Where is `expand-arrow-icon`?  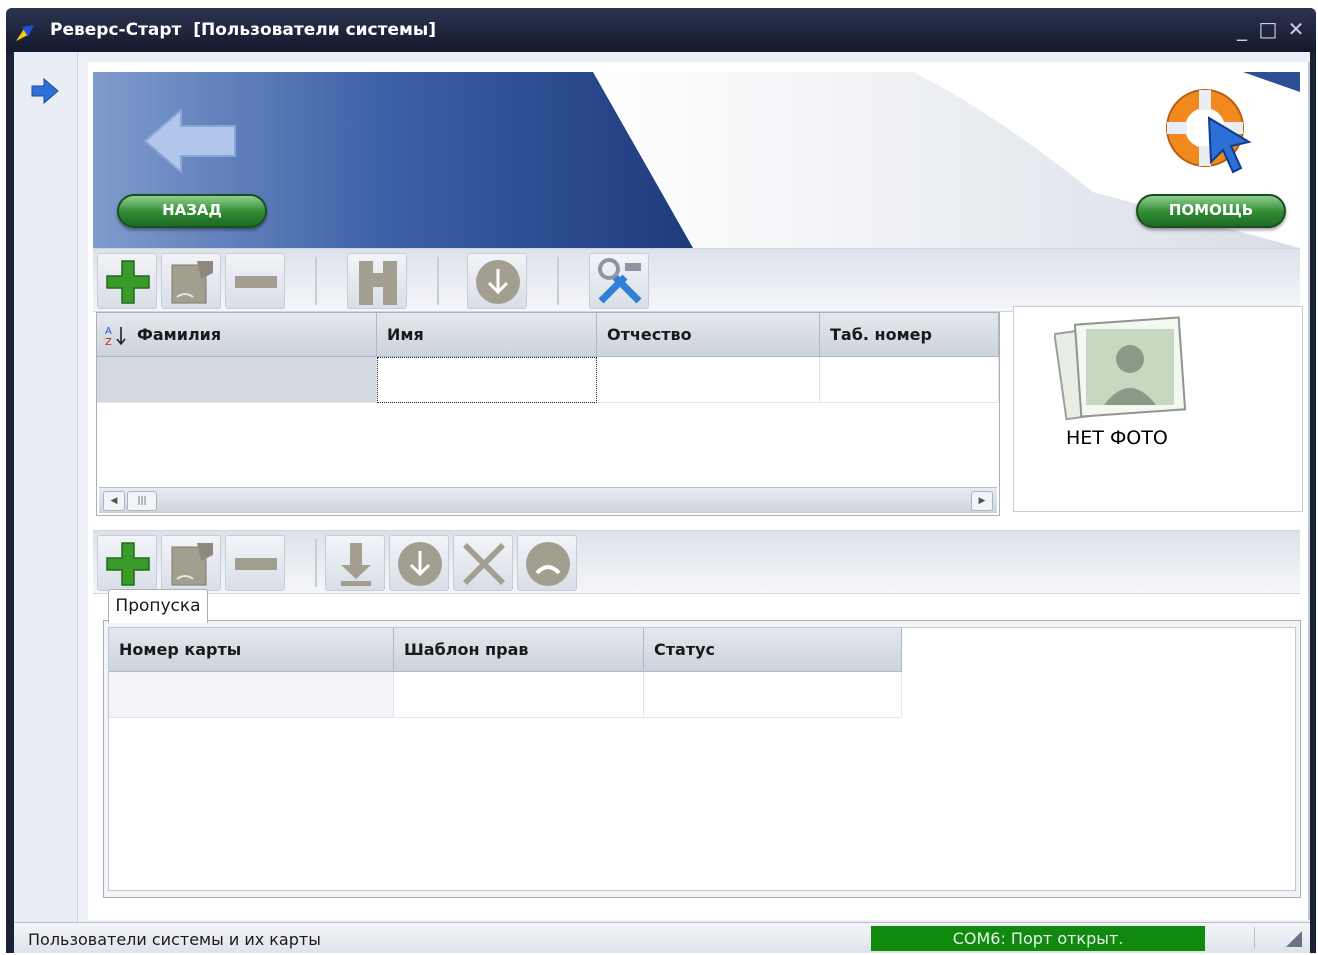 expand-arrow-icon is located at coordinates (45, 91).